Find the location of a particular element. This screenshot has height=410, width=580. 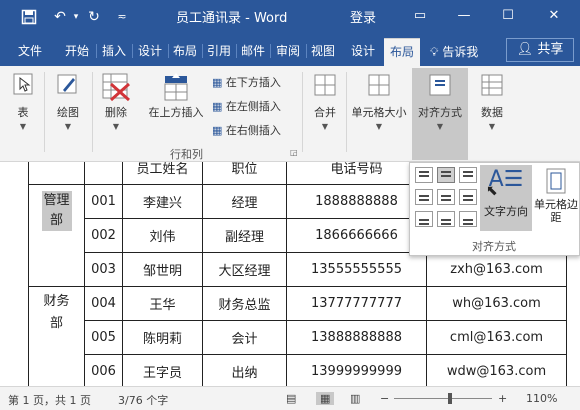

table-row: 003 邹世明 大区经理 13555555555 zxh@163.com is located at coordinates (298, 269).